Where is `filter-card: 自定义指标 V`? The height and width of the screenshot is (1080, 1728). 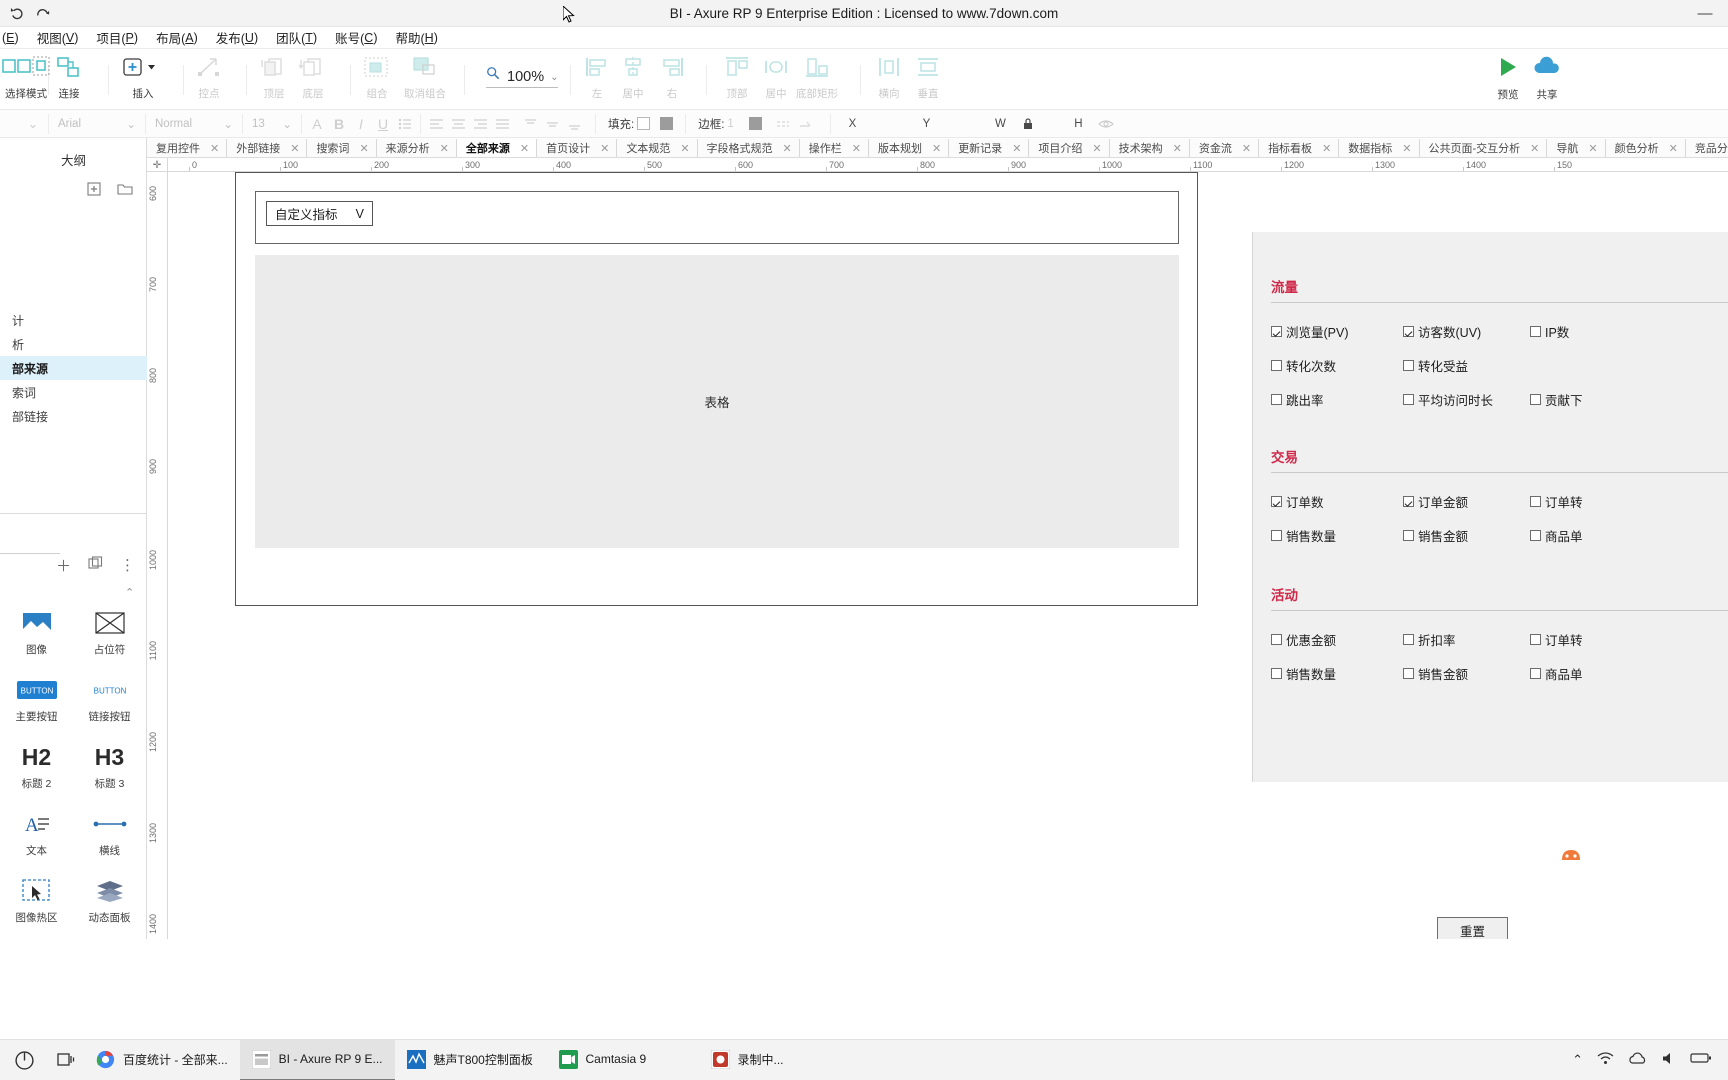 filter-card: 自定义指标 V is located at coordinates (717, 217).